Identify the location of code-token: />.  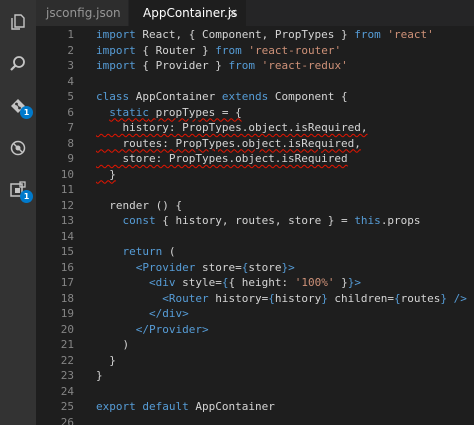
(460, 298).